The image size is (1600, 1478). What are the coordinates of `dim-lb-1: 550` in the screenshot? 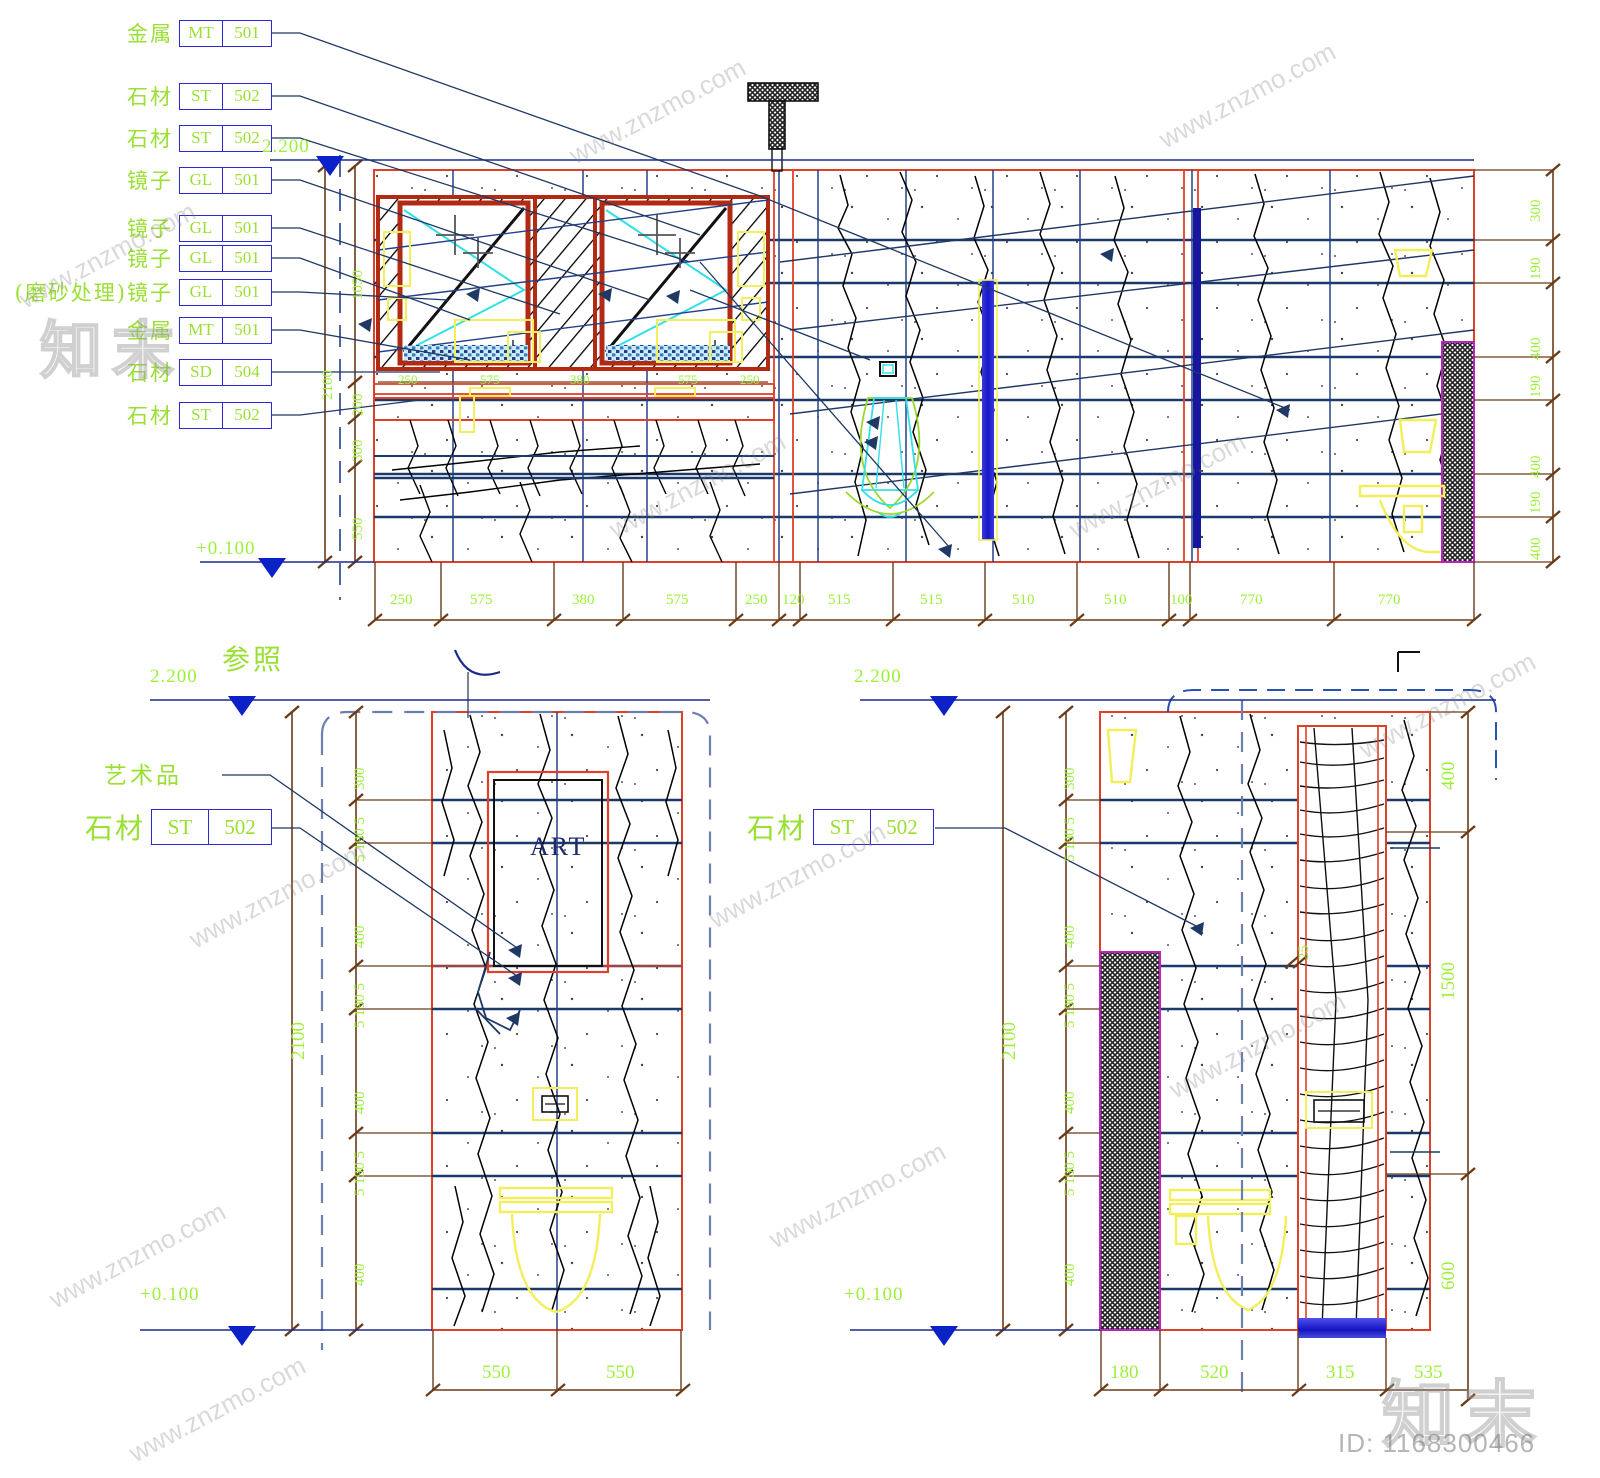 It's located at (496, 1372).